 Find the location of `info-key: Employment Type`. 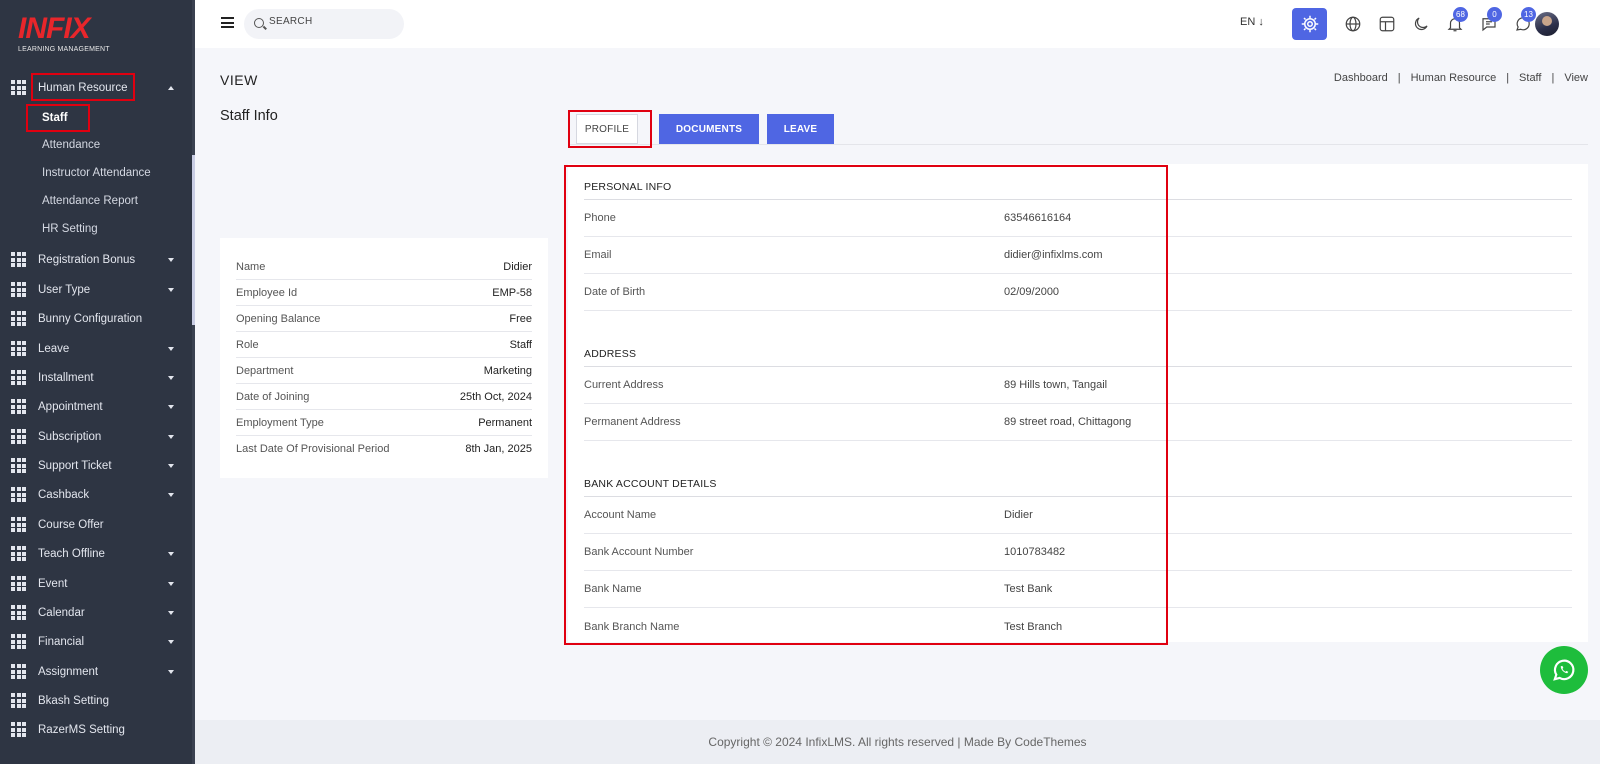

info-key: Employment Type is located at coordinates (280, 422).